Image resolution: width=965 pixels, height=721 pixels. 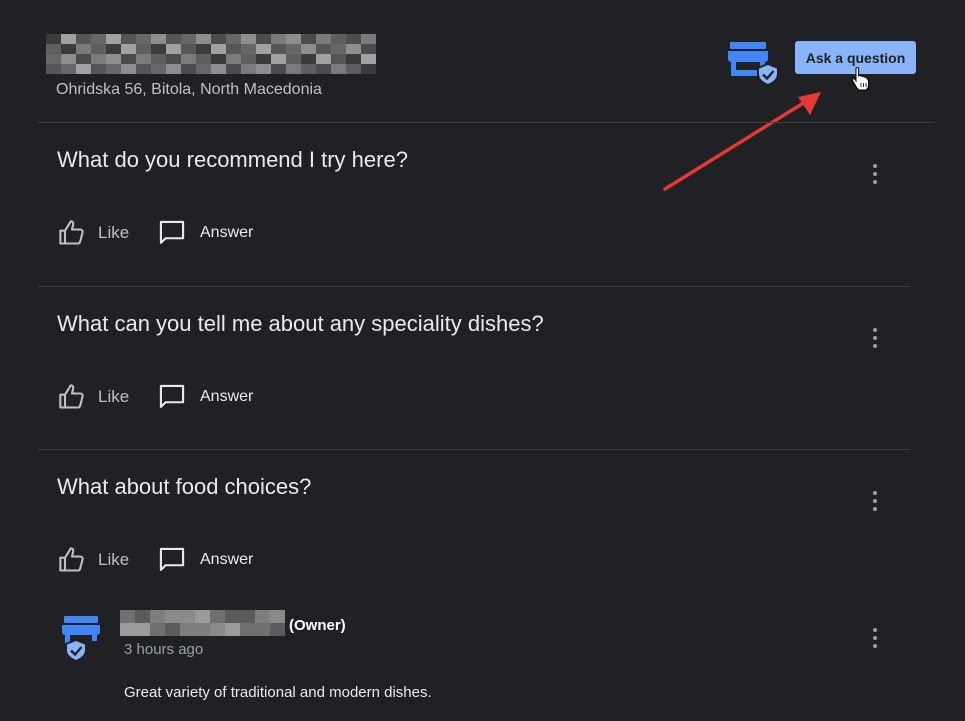 I want to click on business-address: Ohridska 56, Bitola, North Macedonia, so click(x=189, y=89).